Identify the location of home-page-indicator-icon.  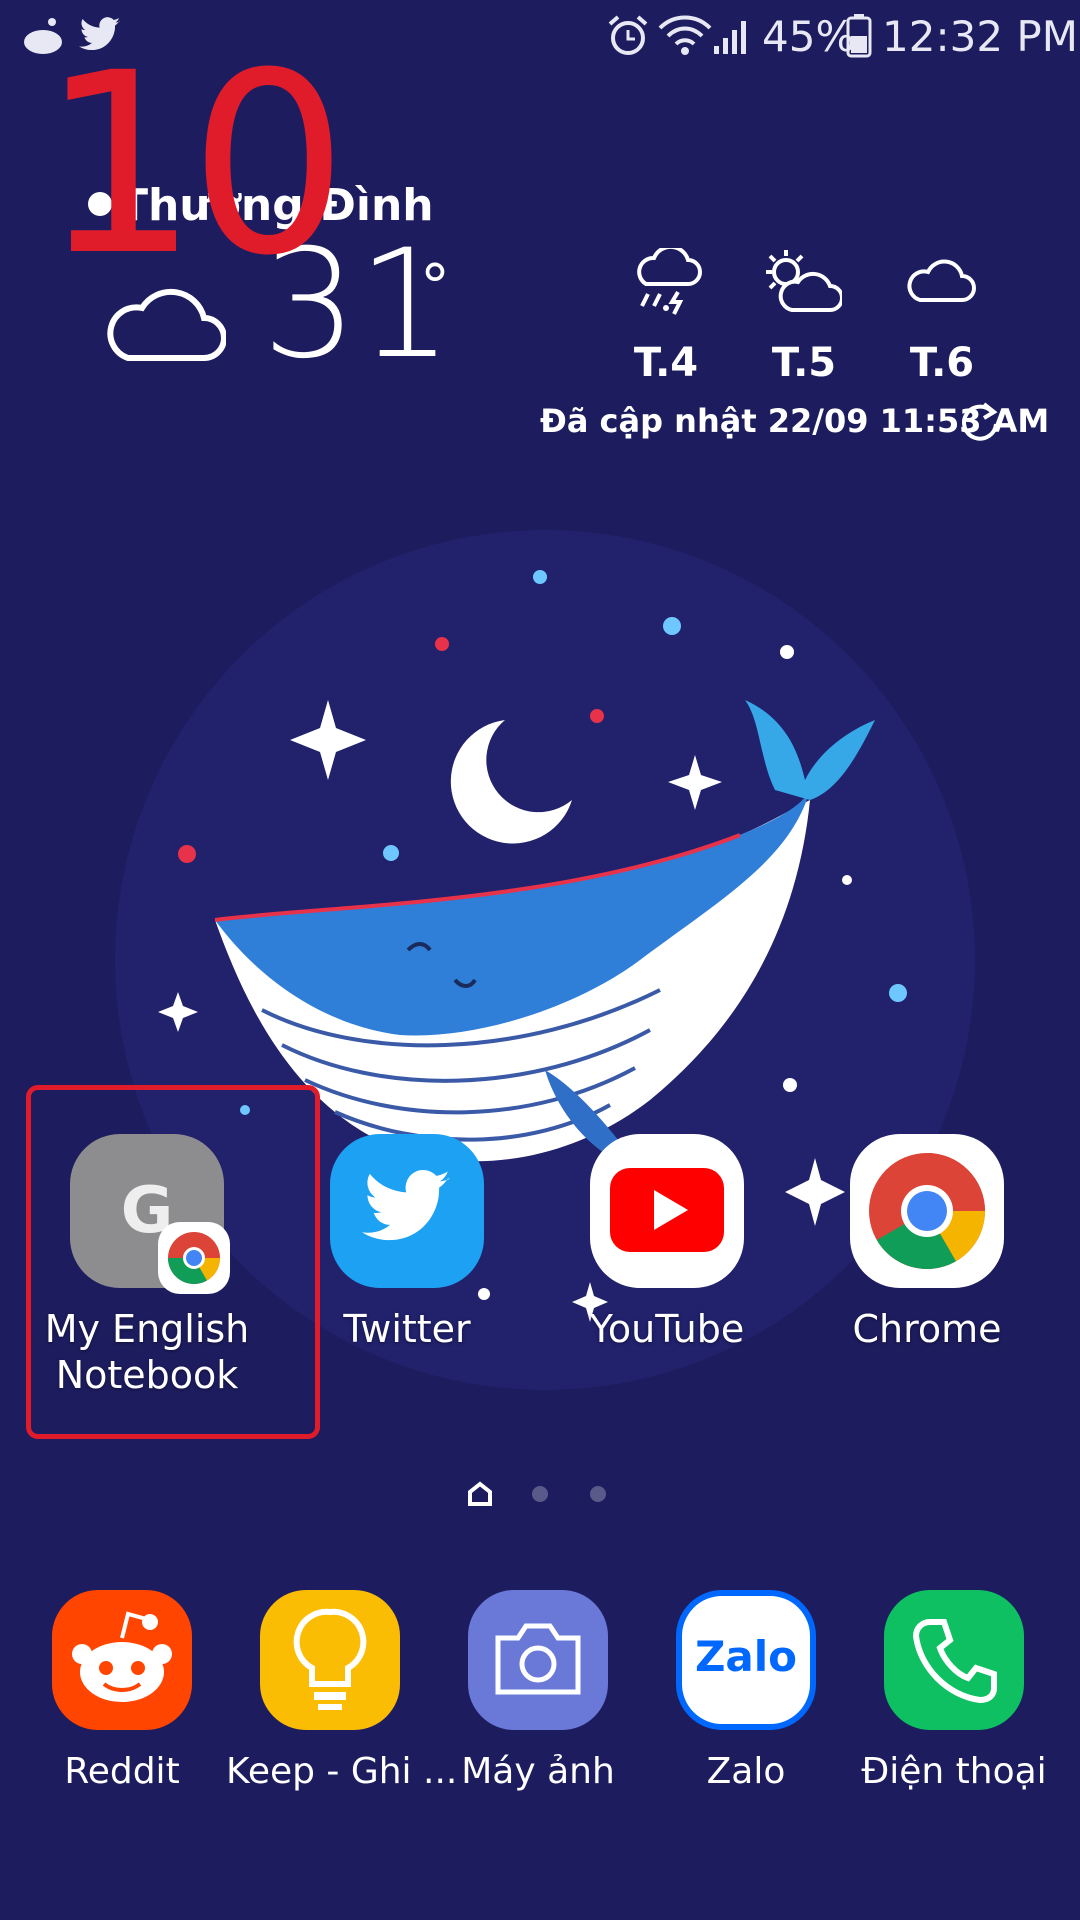
(480, 1493).